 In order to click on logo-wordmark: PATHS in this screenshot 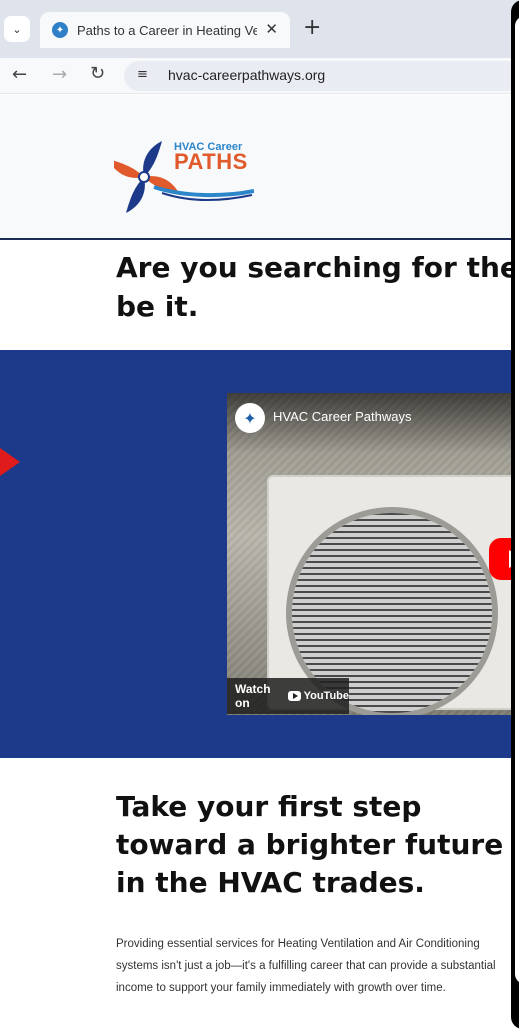, I will do `click(211, 161)`.